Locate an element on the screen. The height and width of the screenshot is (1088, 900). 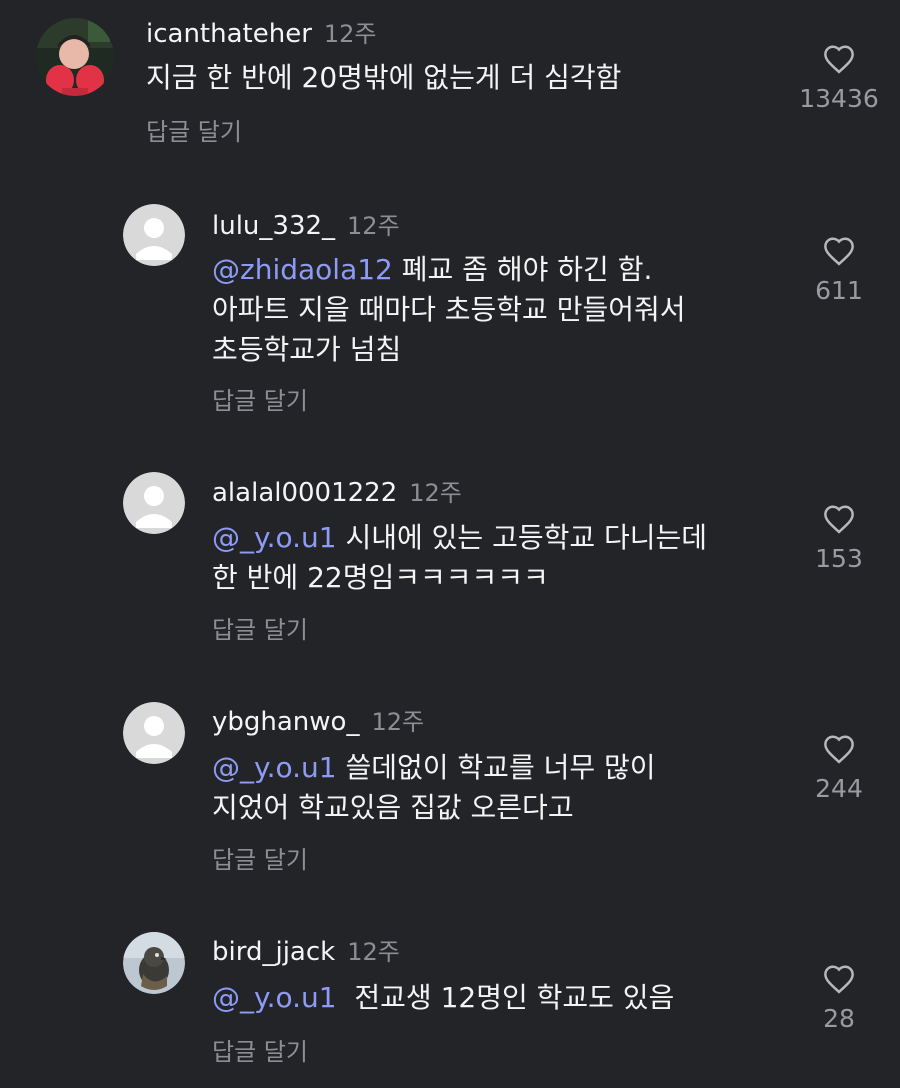
comment-text-line: 초등학교가 넘침 is located at coordinates (307, 349).